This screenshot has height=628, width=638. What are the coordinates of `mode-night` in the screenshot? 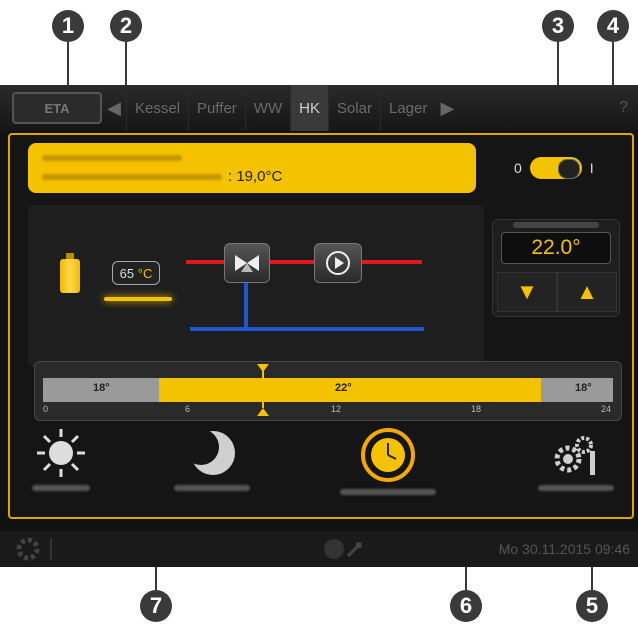 It's located at (212, 459).